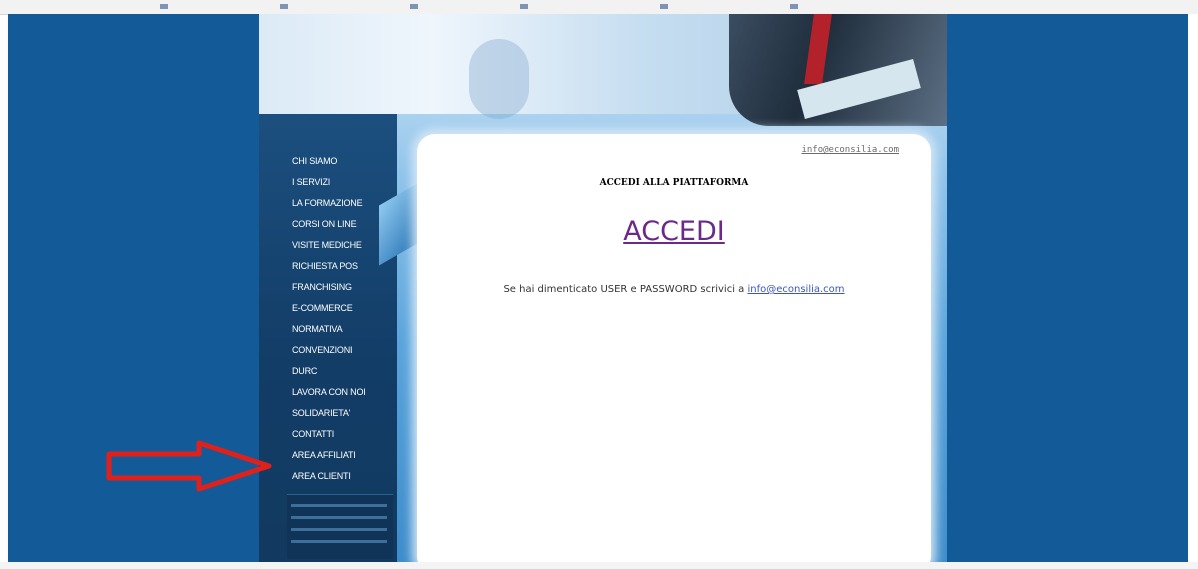  Describe the element at coordinates (499, 79) in the screenshot. I see `banner-blur-figure` at that location.